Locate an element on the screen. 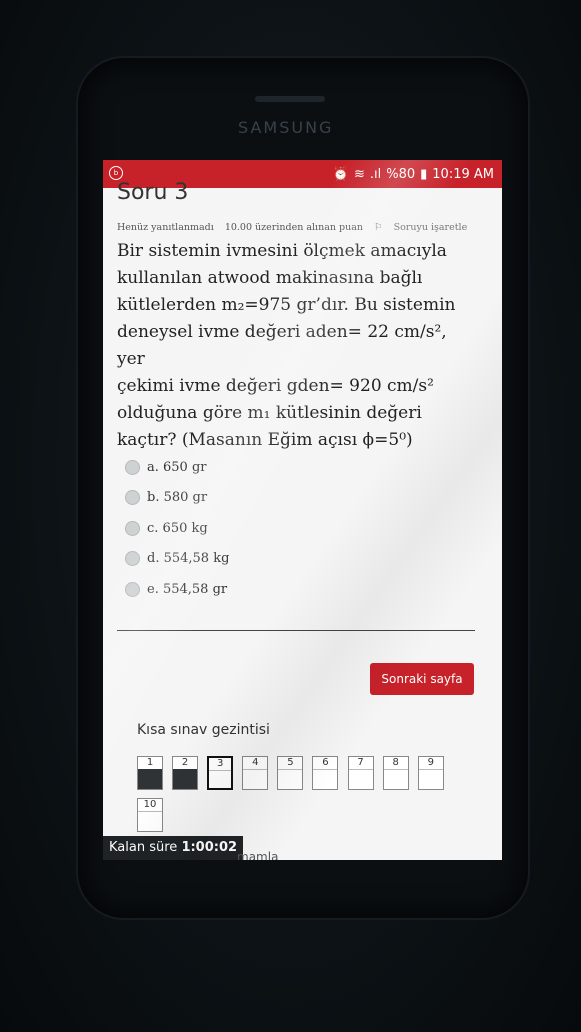  quiz-navigation-title: Kısa sınav gezintisi is located at coordinates (203, 730).